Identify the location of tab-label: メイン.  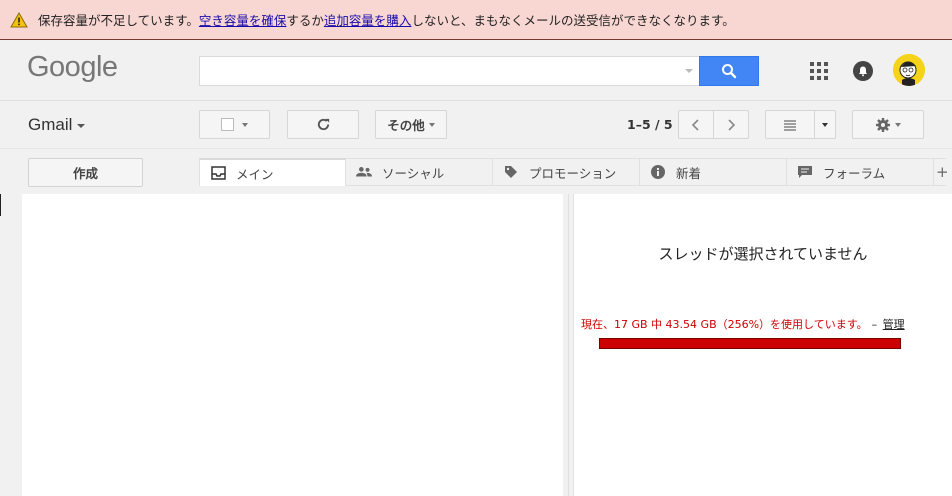
(255, 174).